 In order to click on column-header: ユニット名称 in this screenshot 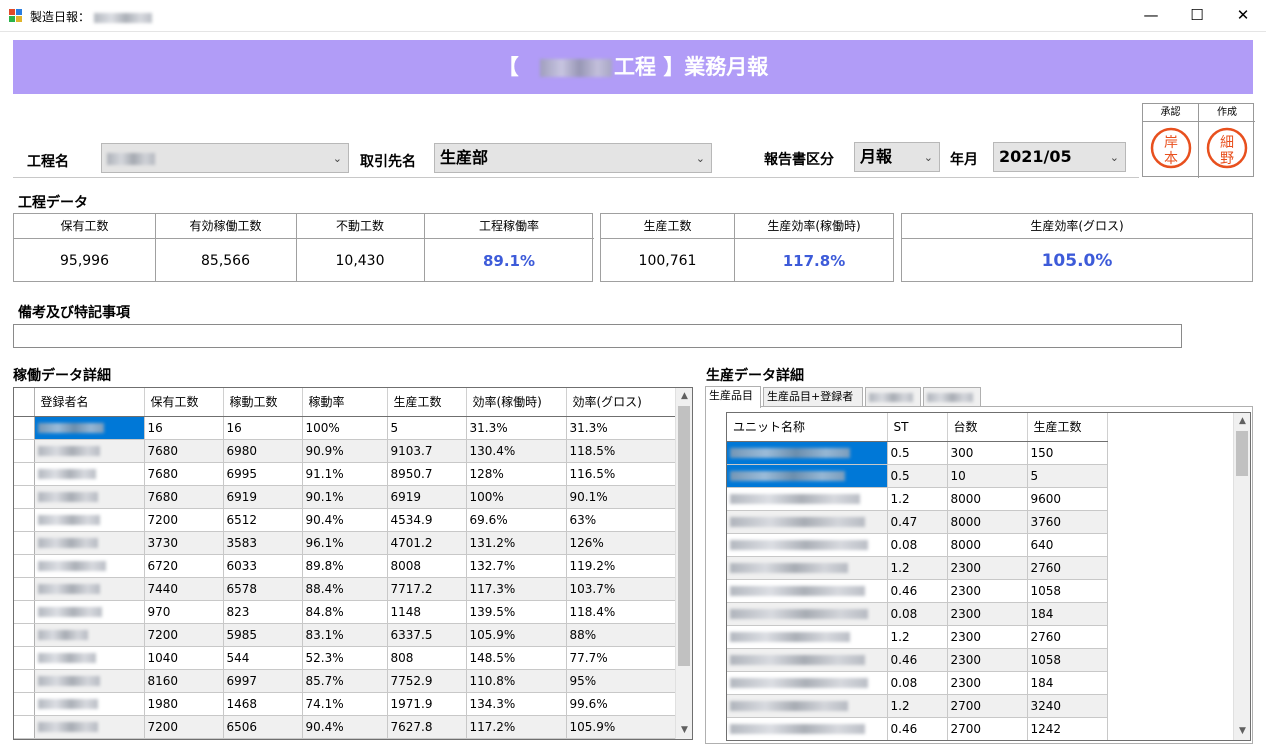, I will do `click(807, 427)`.